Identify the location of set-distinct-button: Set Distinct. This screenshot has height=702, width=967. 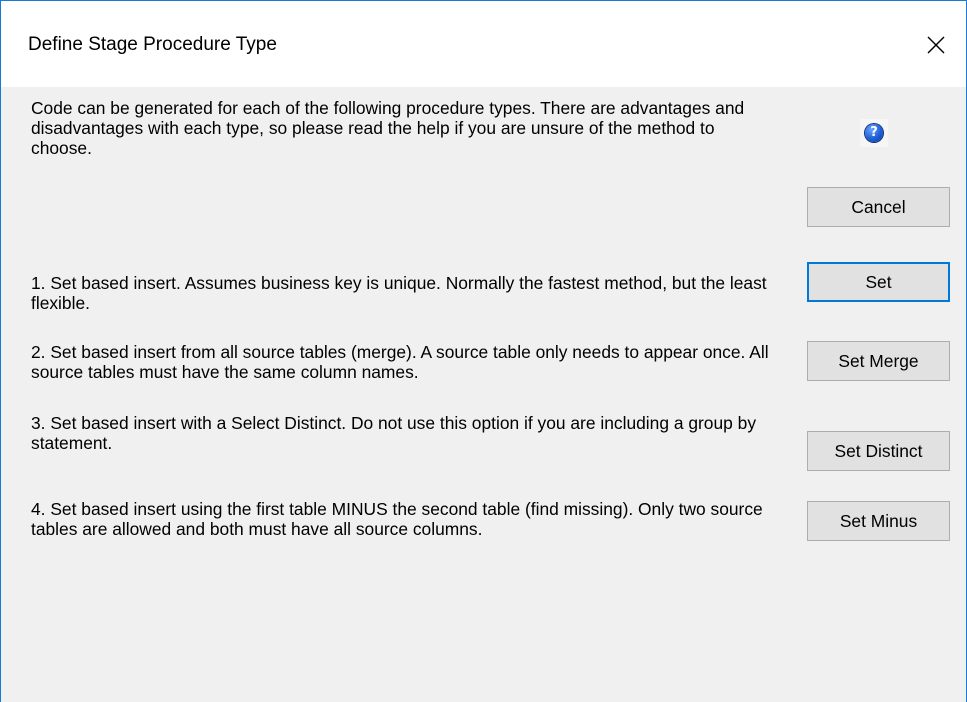
(878, 451).